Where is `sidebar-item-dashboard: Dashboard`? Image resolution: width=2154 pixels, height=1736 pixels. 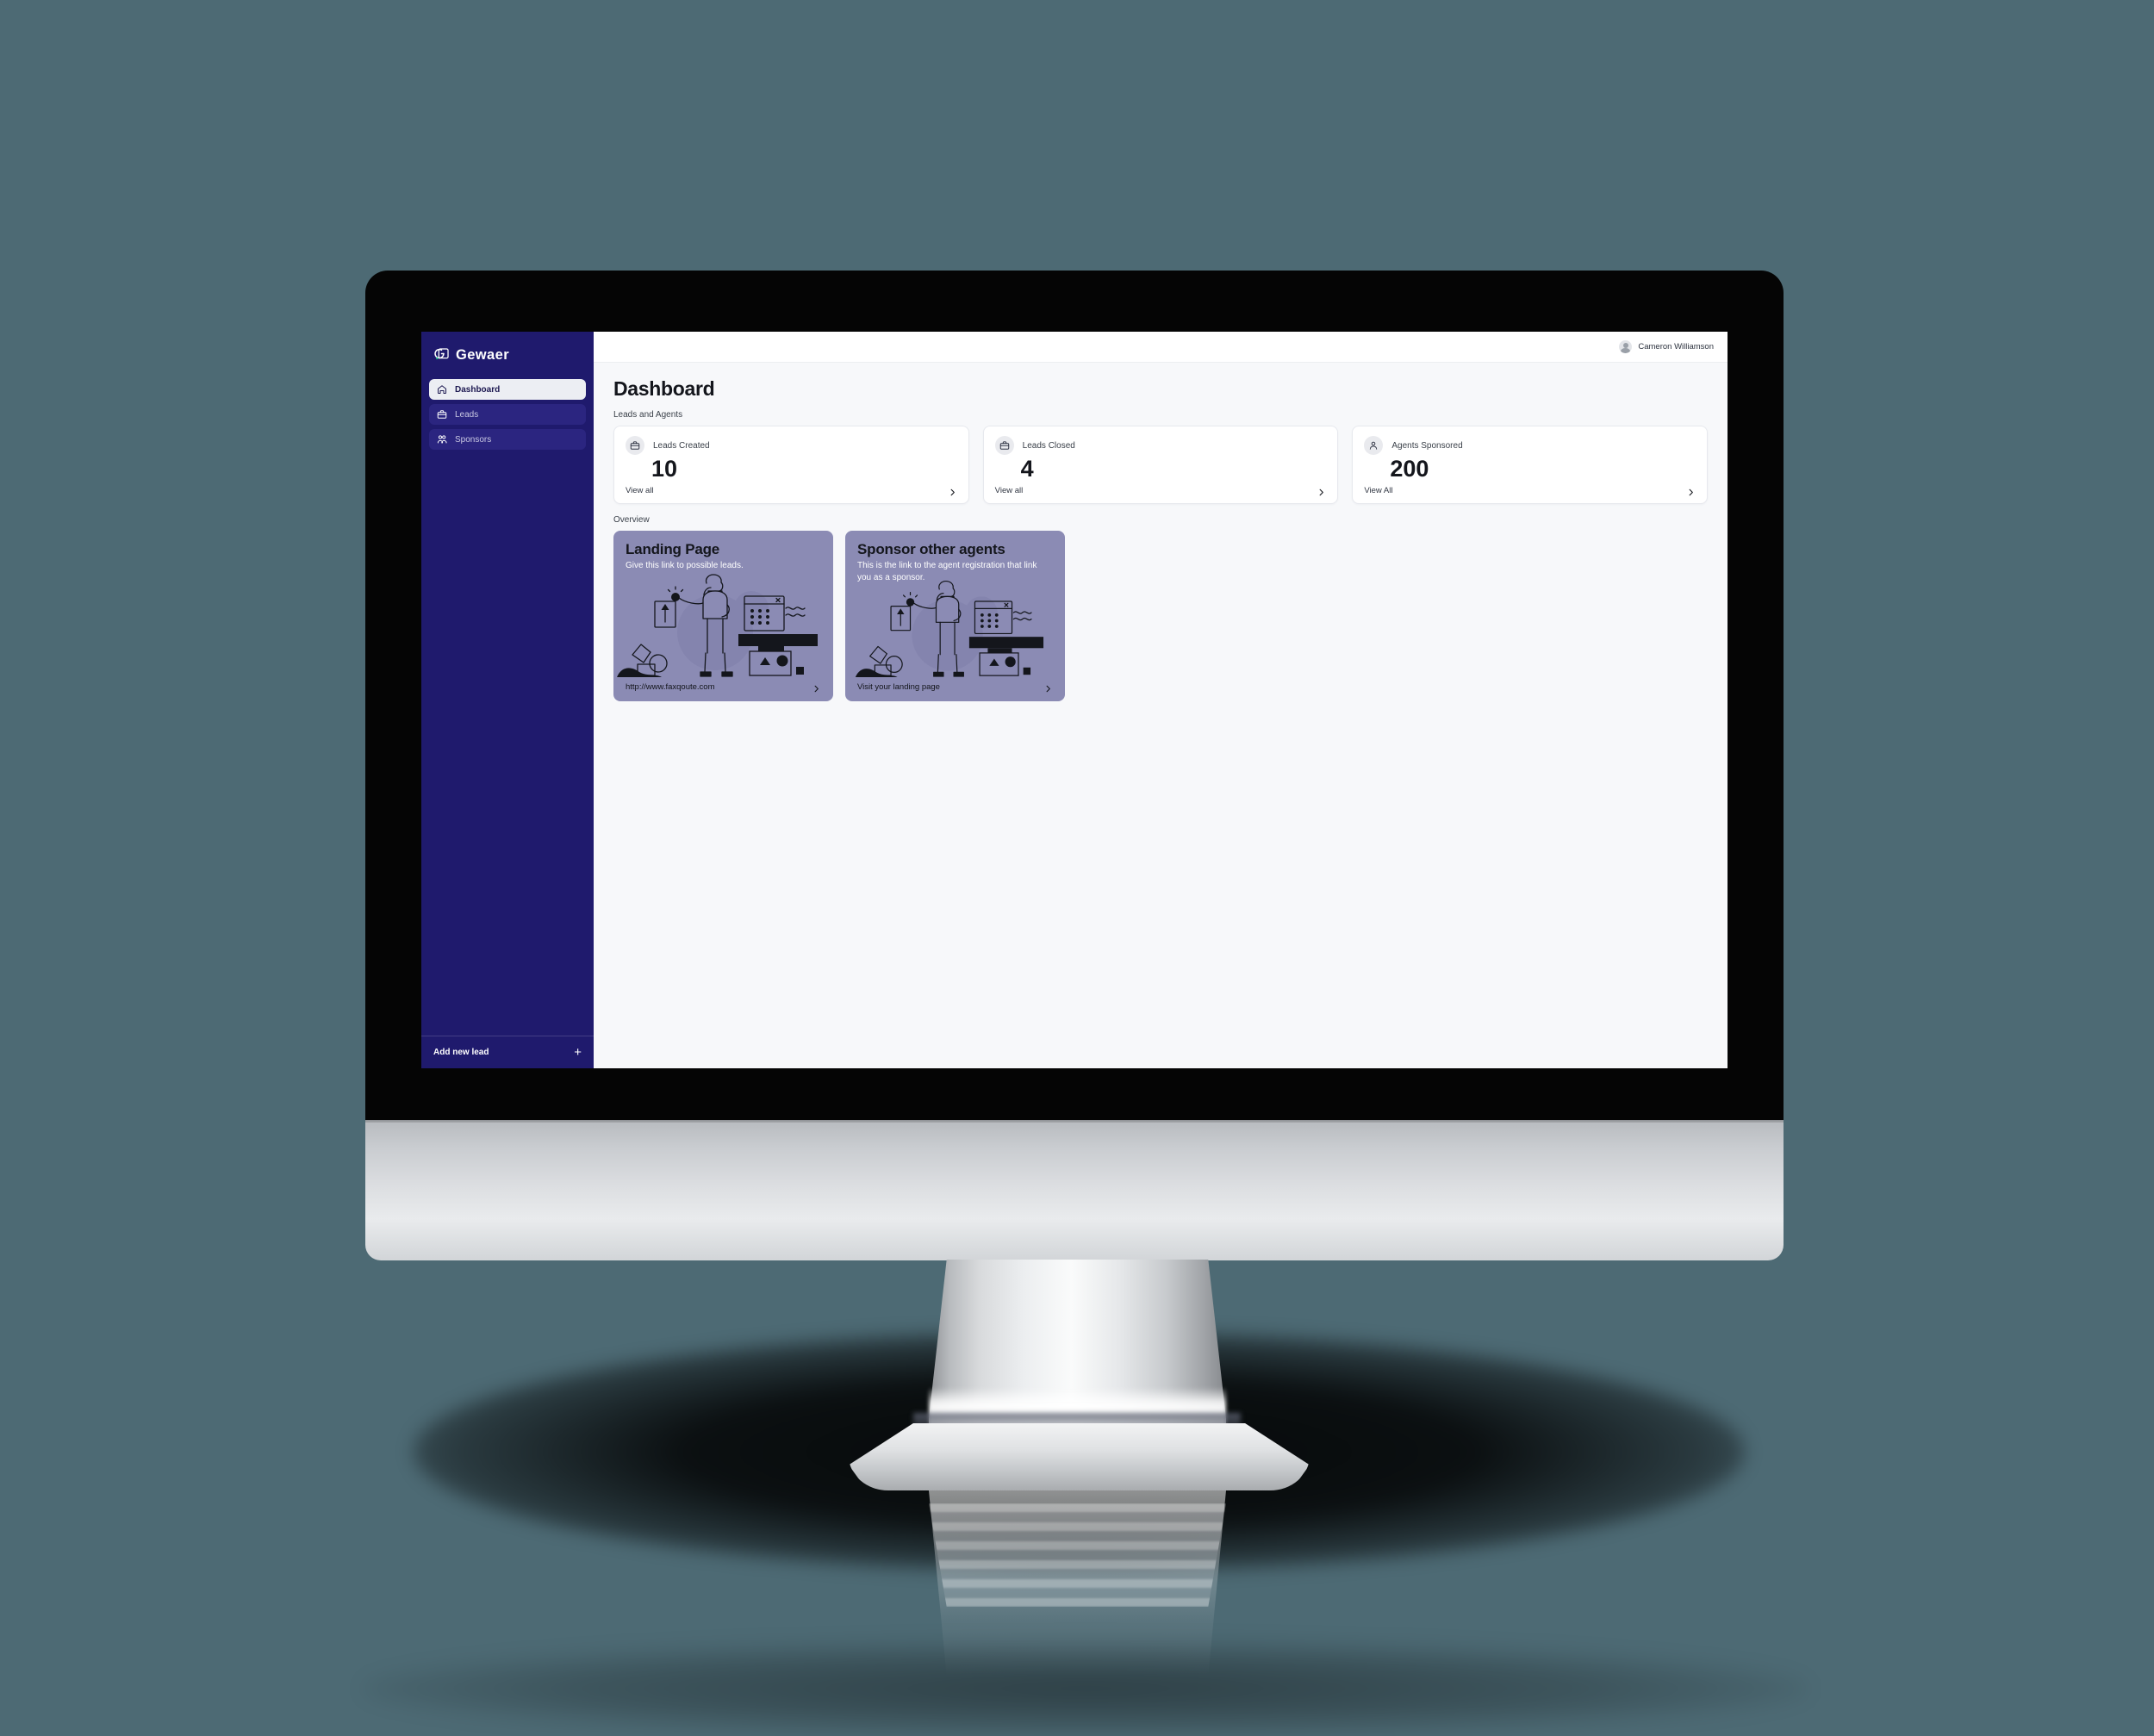
sidebar-item-dashboard: Dashboard is located at coordinates (507, 390).